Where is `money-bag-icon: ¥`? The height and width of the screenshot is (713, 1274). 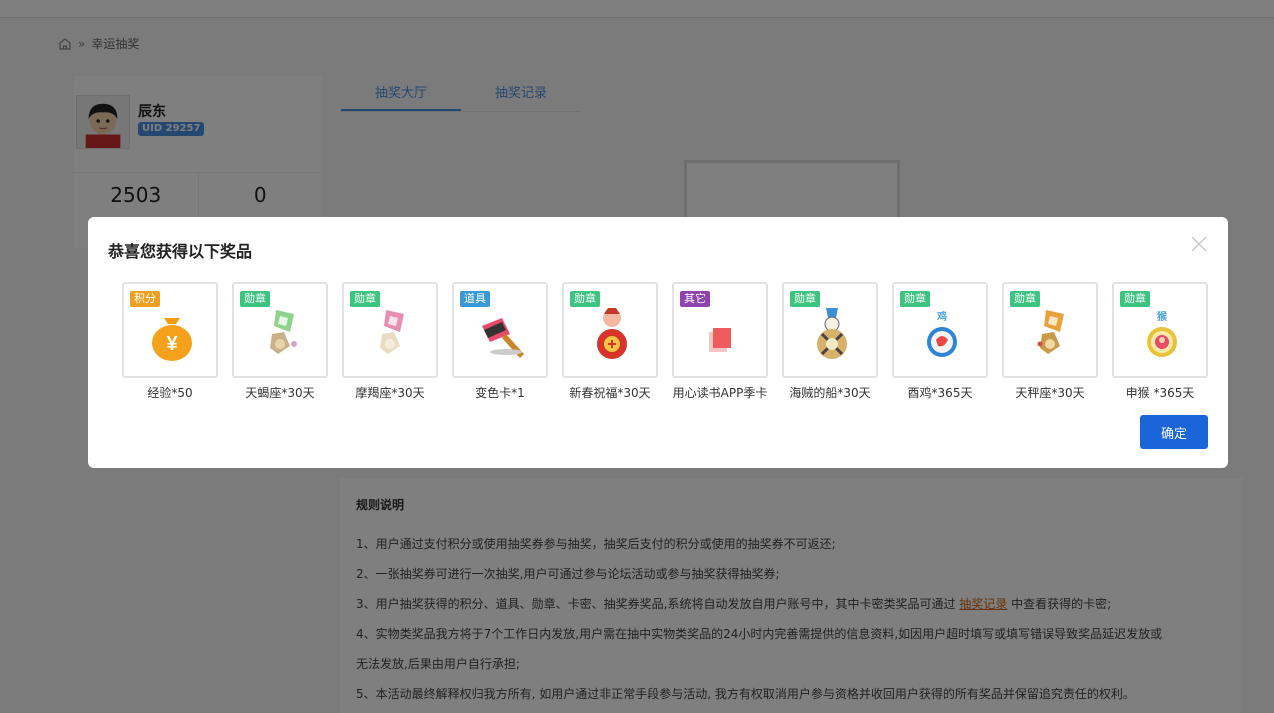
money-bag-icon: ¥ is located at coordinates (172, 339).